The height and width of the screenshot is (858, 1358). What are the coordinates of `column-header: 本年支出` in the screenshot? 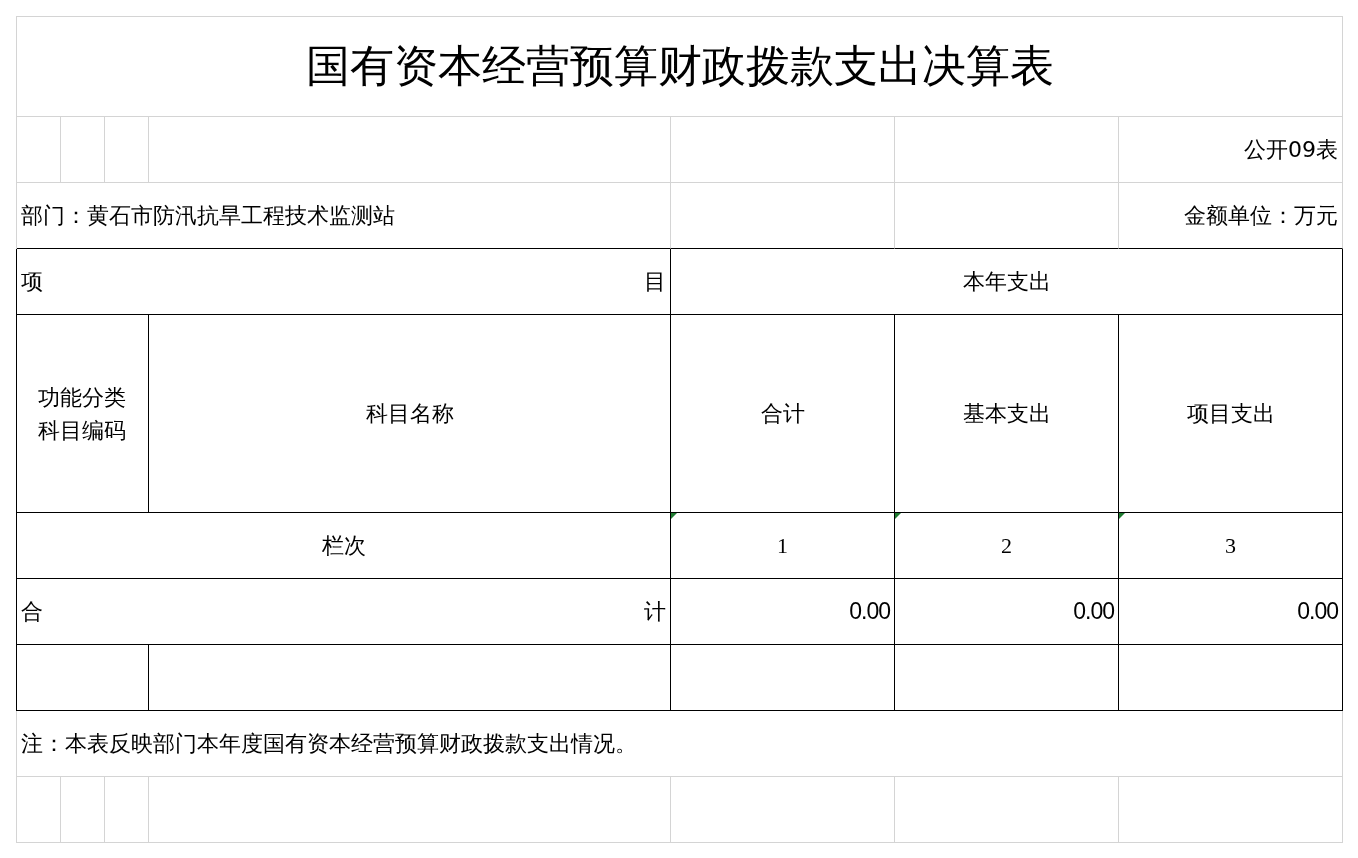 It's located at (1006, 281).